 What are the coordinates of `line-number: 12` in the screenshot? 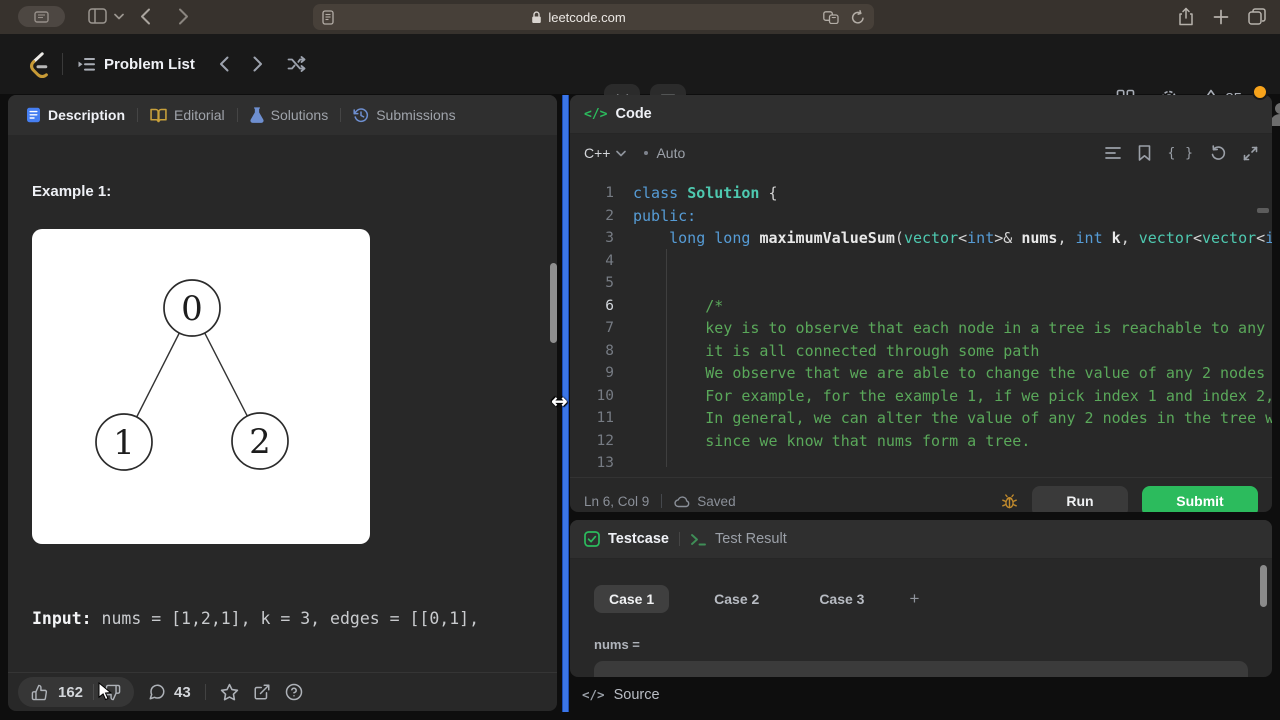 It's located at (605, 440).